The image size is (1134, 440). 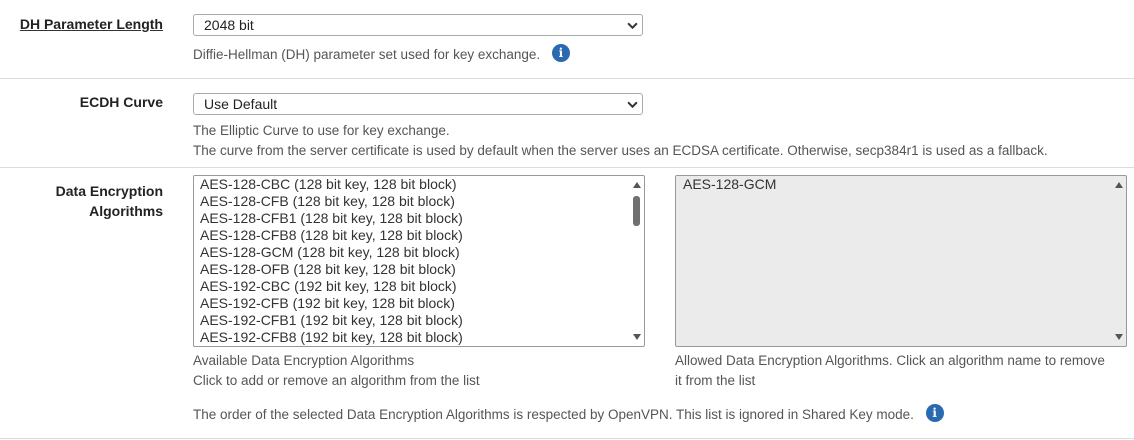 What do you see at coordinates (418, 104) in the screenshot?
I see `ecdh-curve-select: Use Default` at bounding box center [418, 104].